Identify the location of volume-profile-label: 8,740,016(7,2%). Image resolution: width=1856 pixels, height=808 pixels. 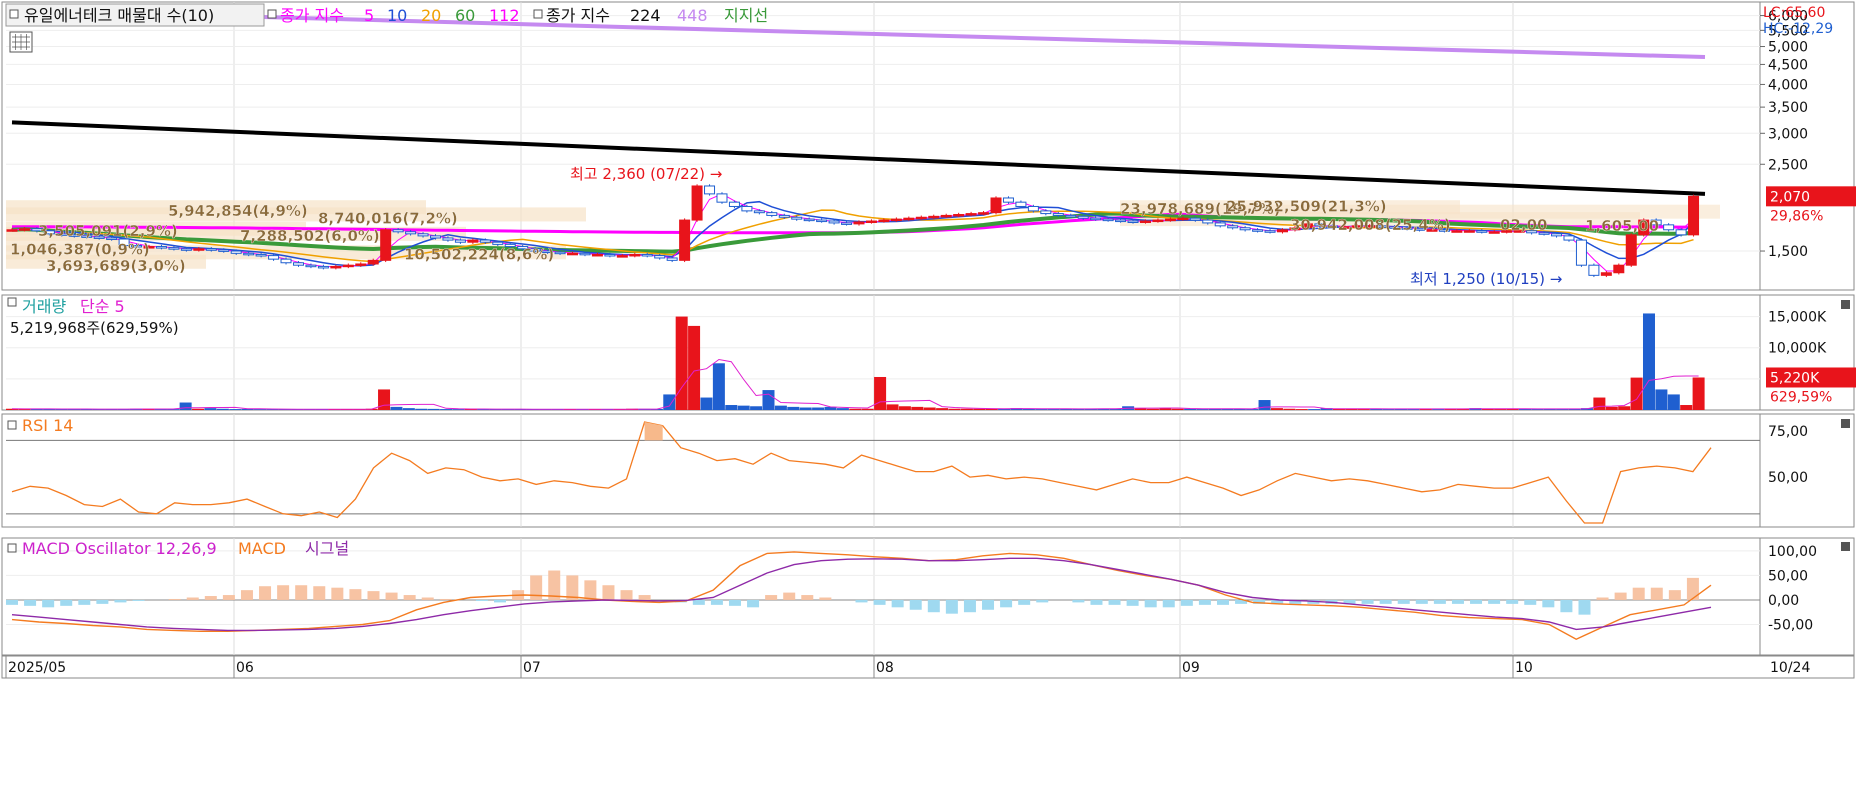
(388, 218).